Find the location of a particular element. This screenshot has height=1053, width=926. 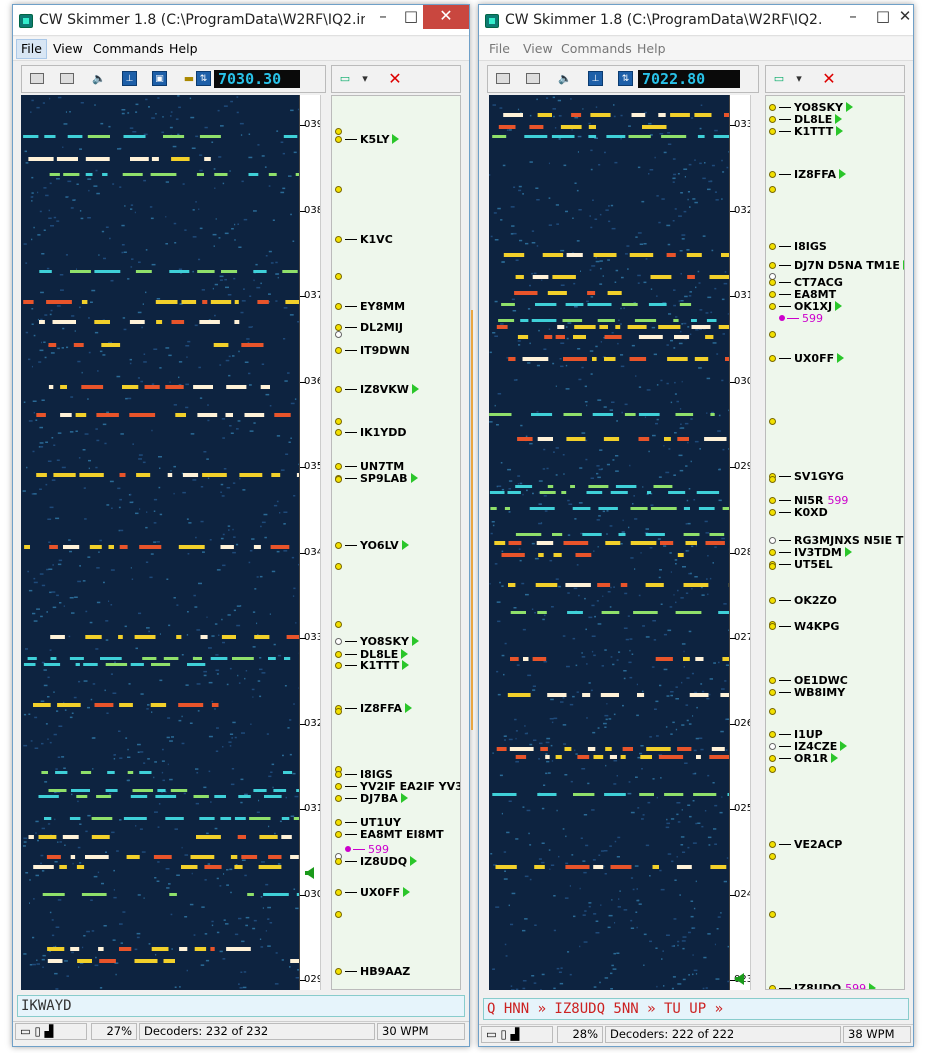

callsign-spot: NI5R 599 is located at coordinates (813, 500).